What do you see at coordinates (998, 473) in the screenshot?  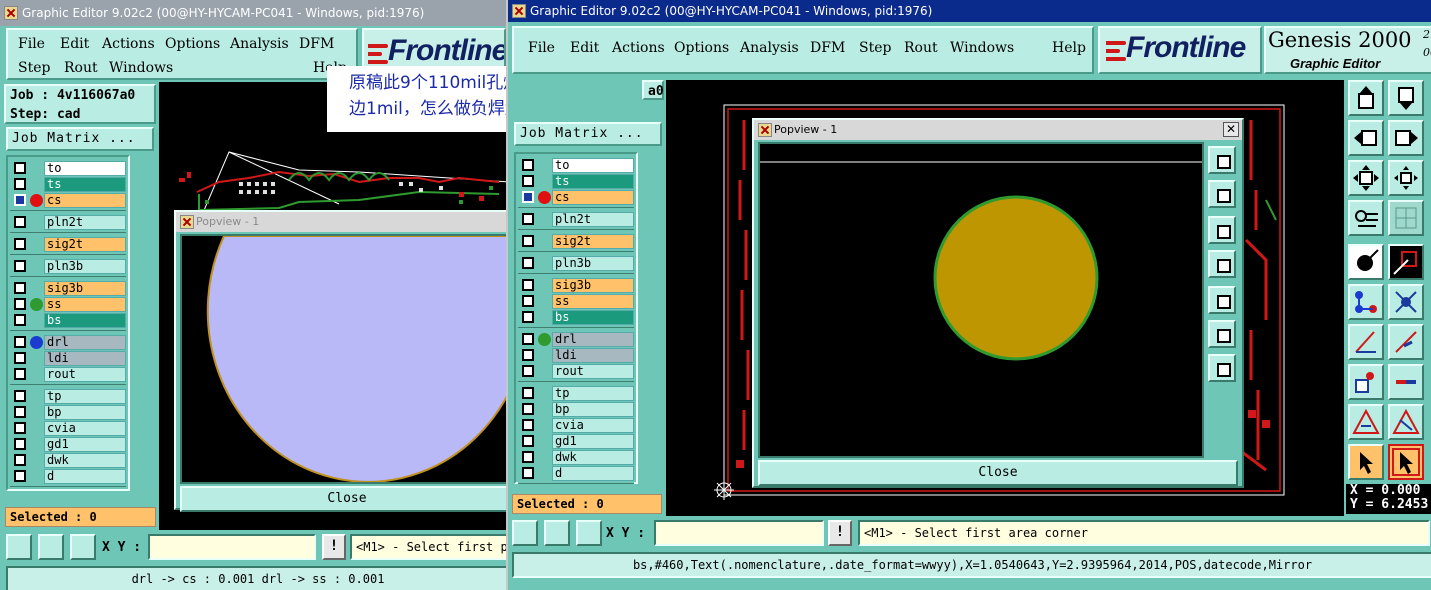 I see `right-popview-close-button: Close` at bounding box center [998, 473].